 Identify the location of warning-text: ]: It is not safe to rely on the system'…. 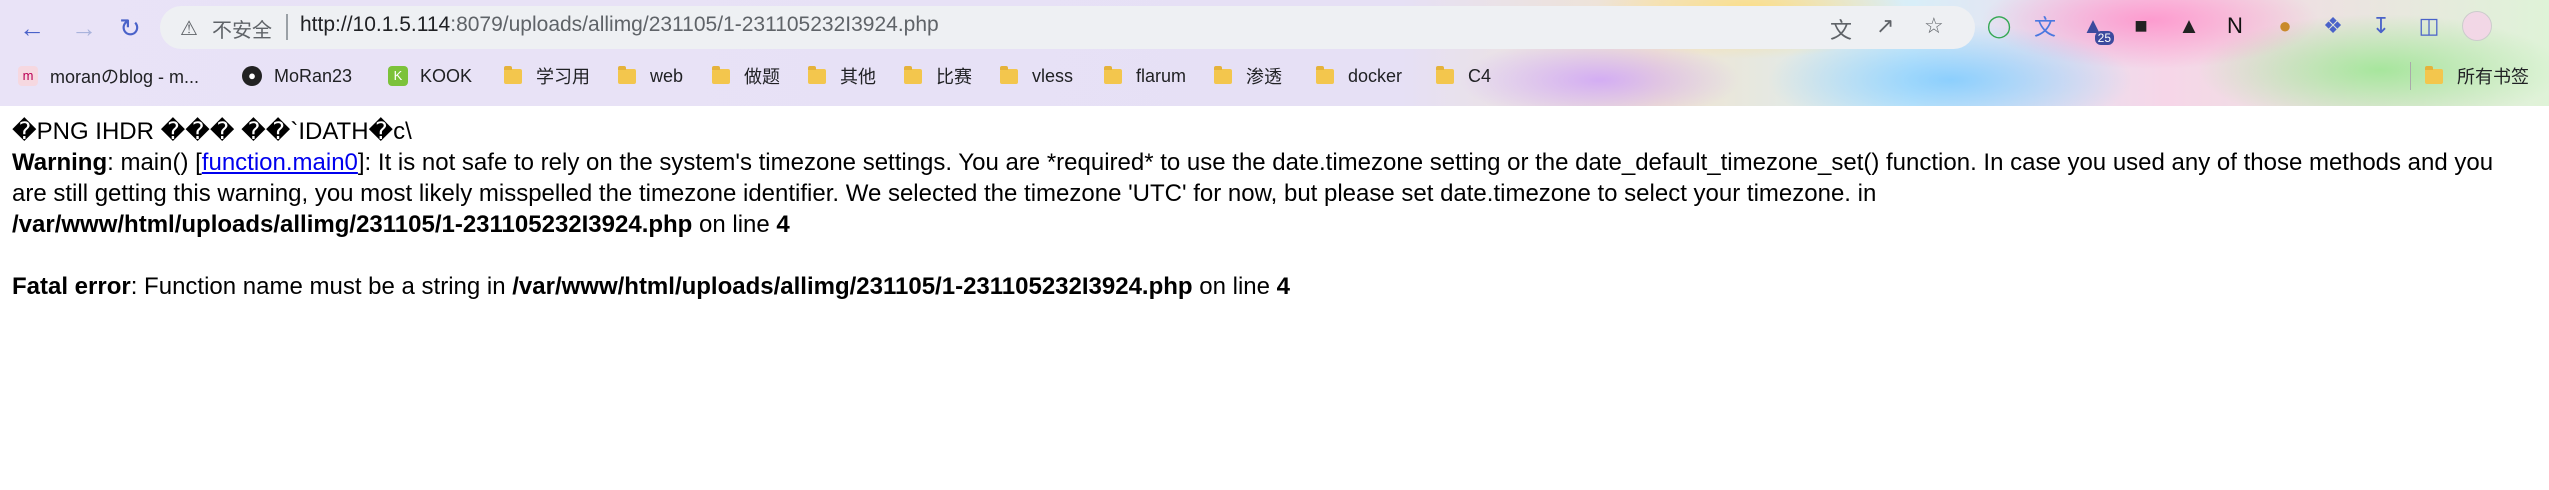
(1253, 178).